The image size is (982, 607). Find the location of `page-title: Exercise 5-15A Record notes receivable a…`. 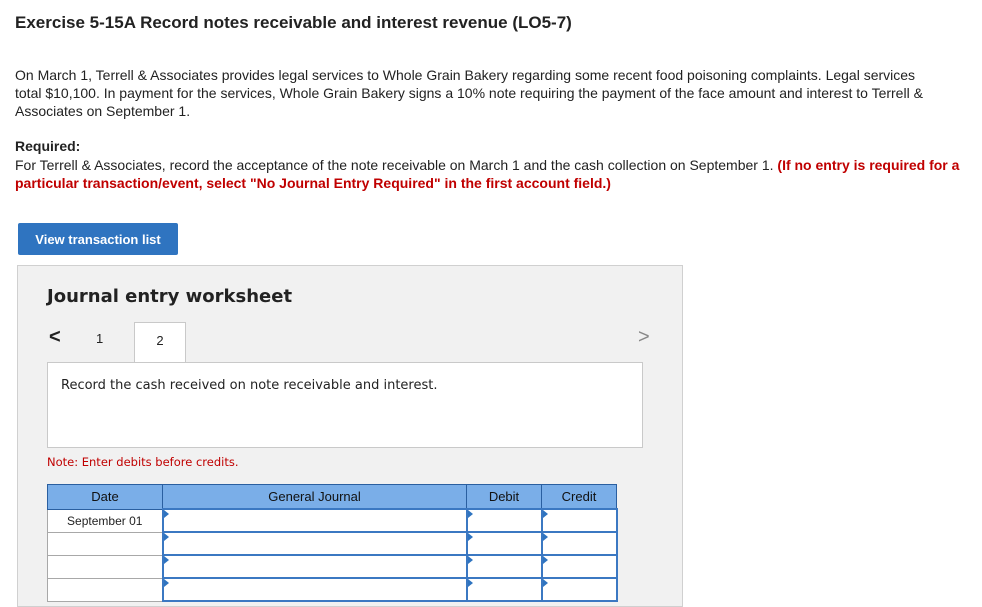

page-title: Exercise 5-15A Record notes receivable a… is located at coordinates (293, 22).